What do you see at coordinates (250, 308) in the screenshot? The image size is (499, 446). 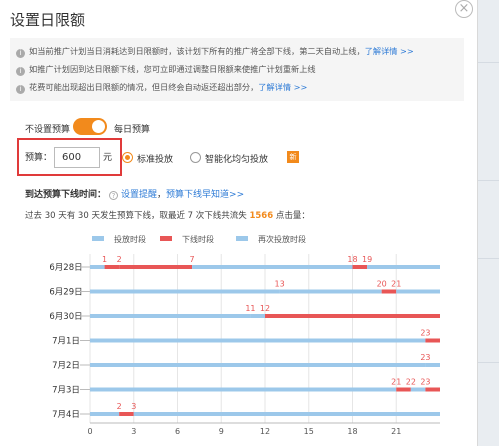 I see `offline-hour-label: 11` at bounding box center [250, 308].